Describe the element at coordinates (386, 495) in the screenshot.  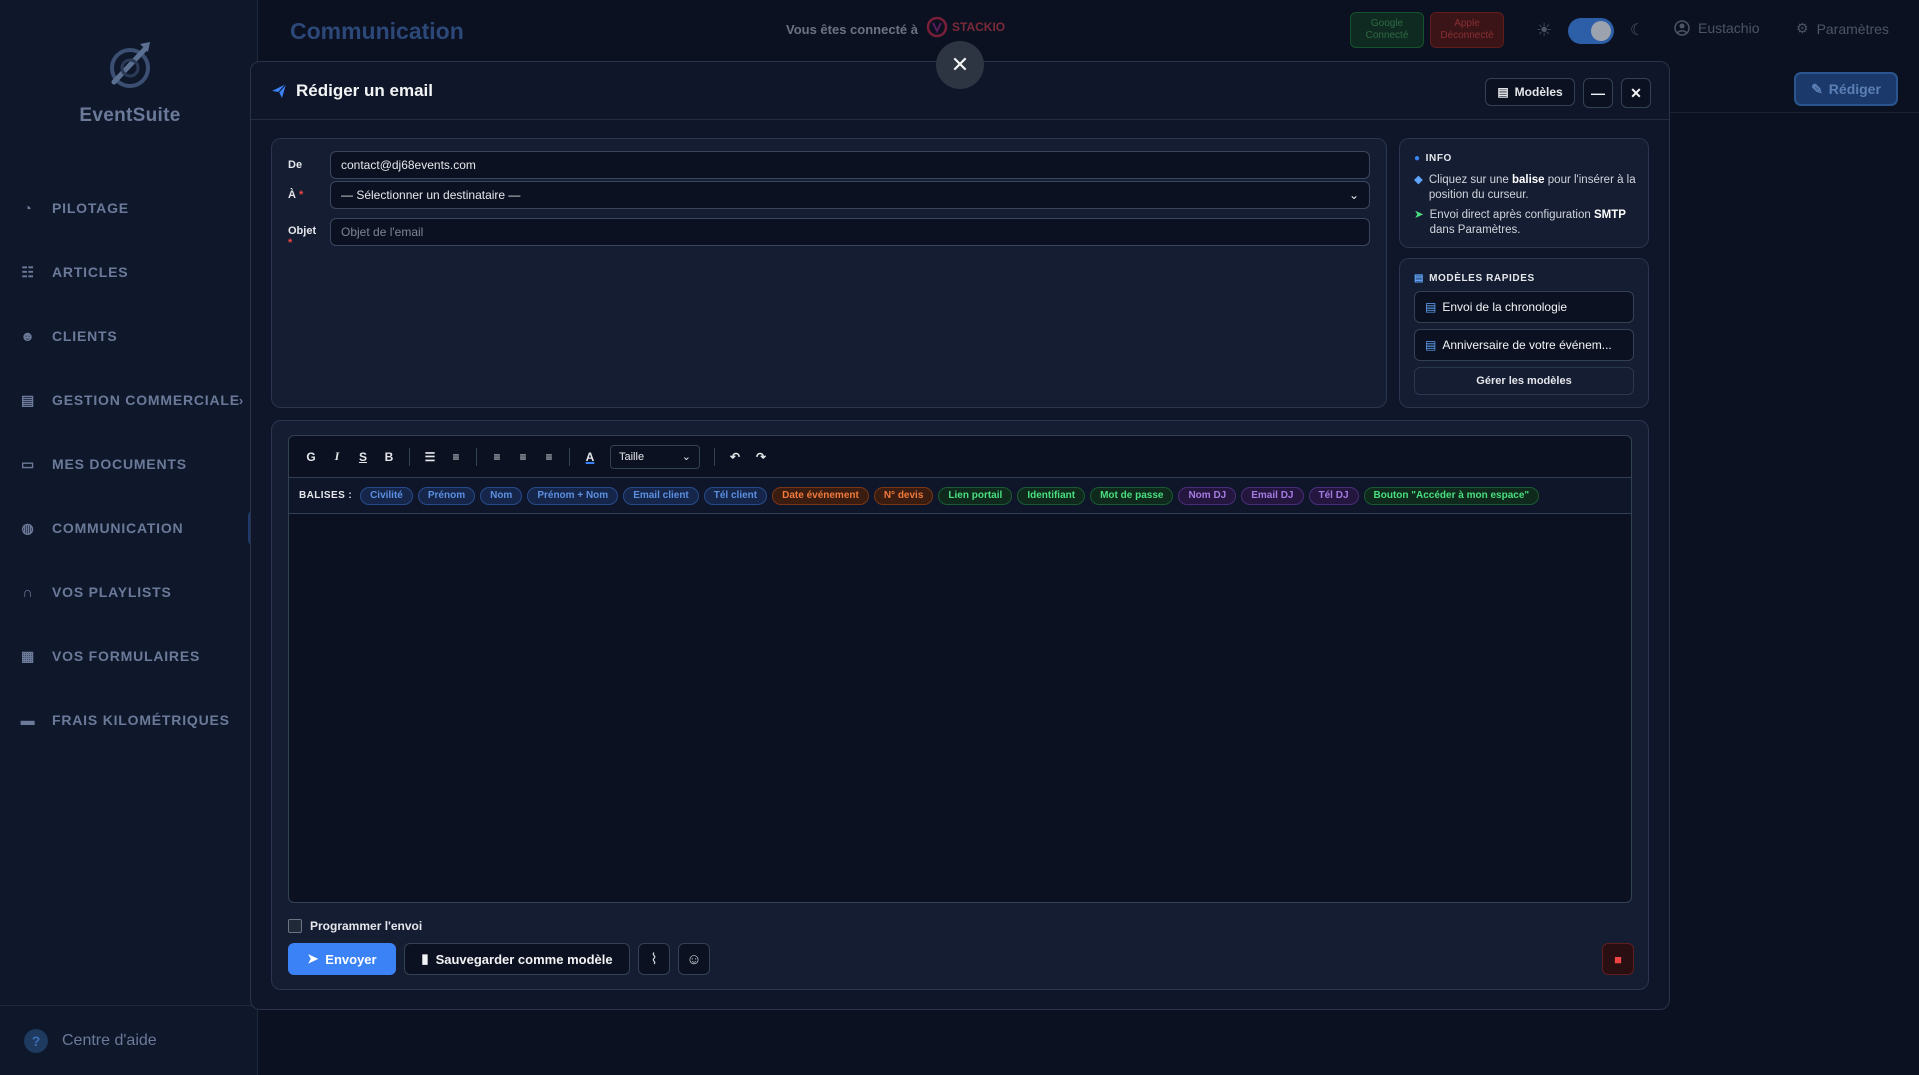
I see `tag-chip: Civilité` at that location.